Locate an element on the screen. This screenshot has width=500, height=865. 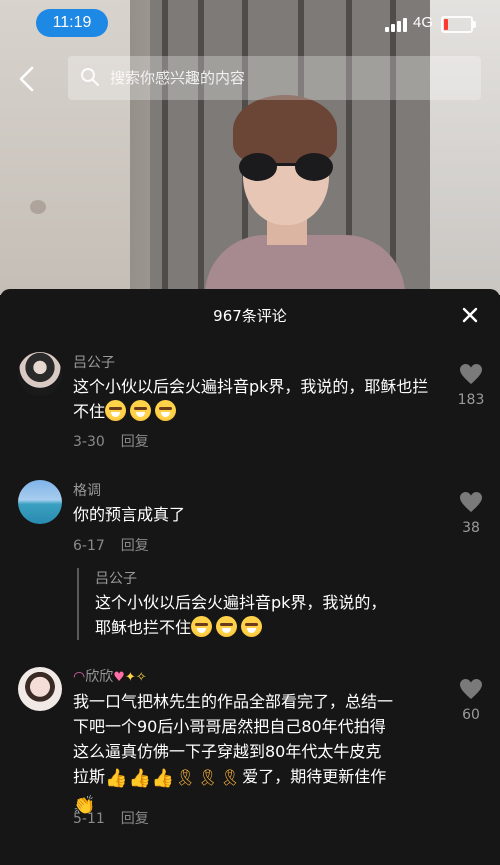
comment-count-title: 967条评论 is located at coordinates (250, 316).